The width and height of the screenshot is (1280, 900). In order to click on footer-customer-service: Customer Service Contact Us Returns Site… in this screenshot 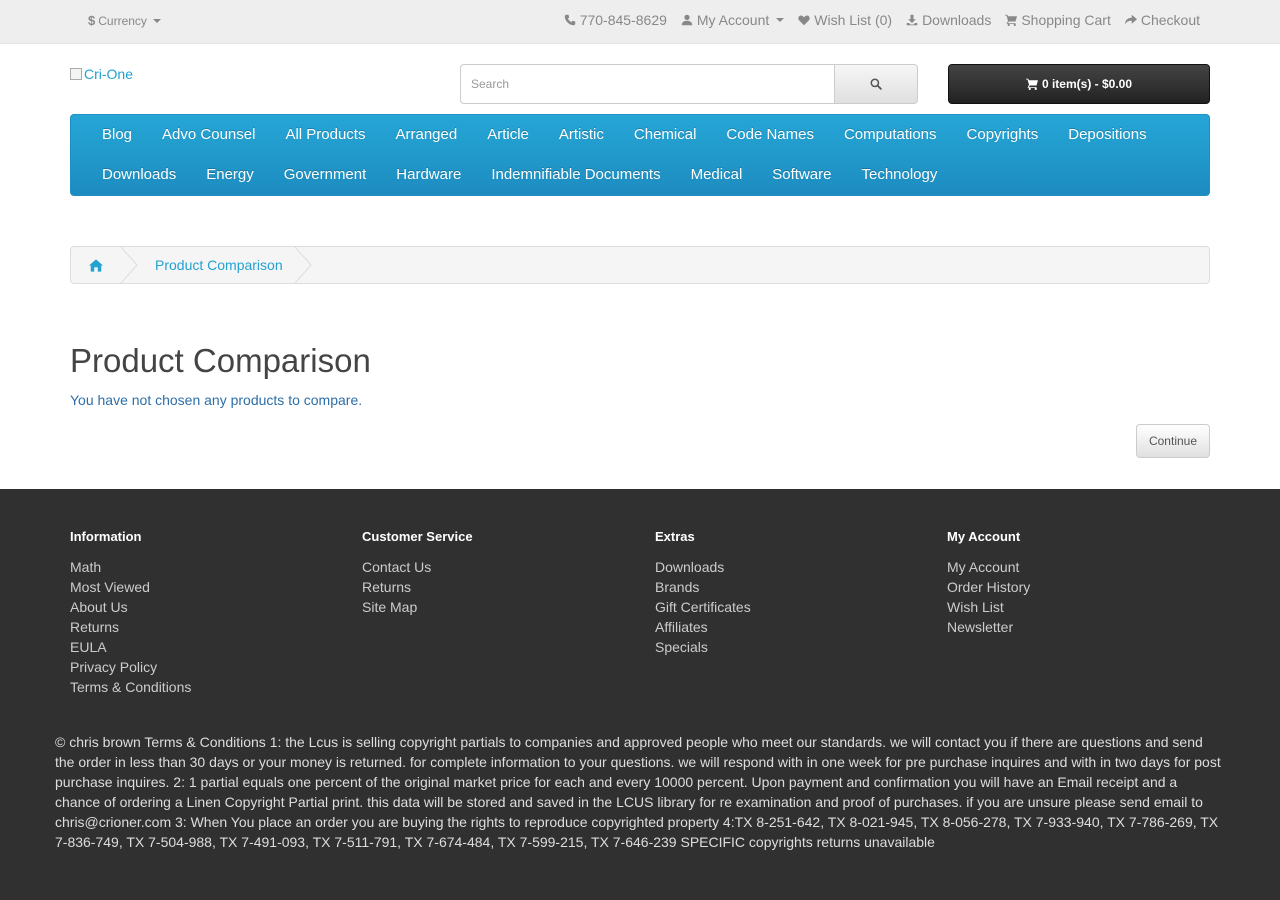, I will do `click(417, 573)`.